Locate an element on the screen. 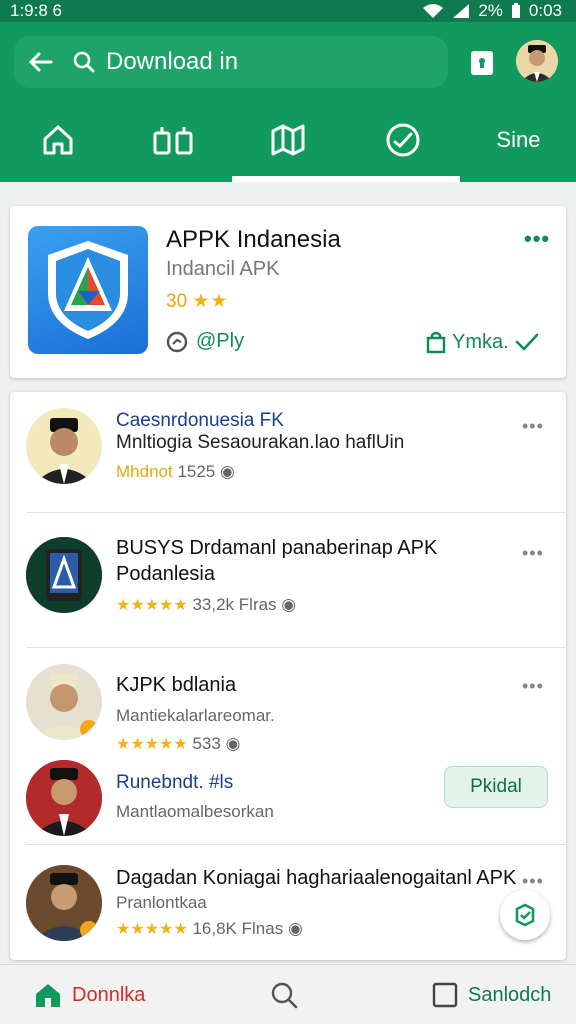 Image resolution: width=576 pixels, height=1024 pixels. bag-icon is located at coordinates (436, 342).